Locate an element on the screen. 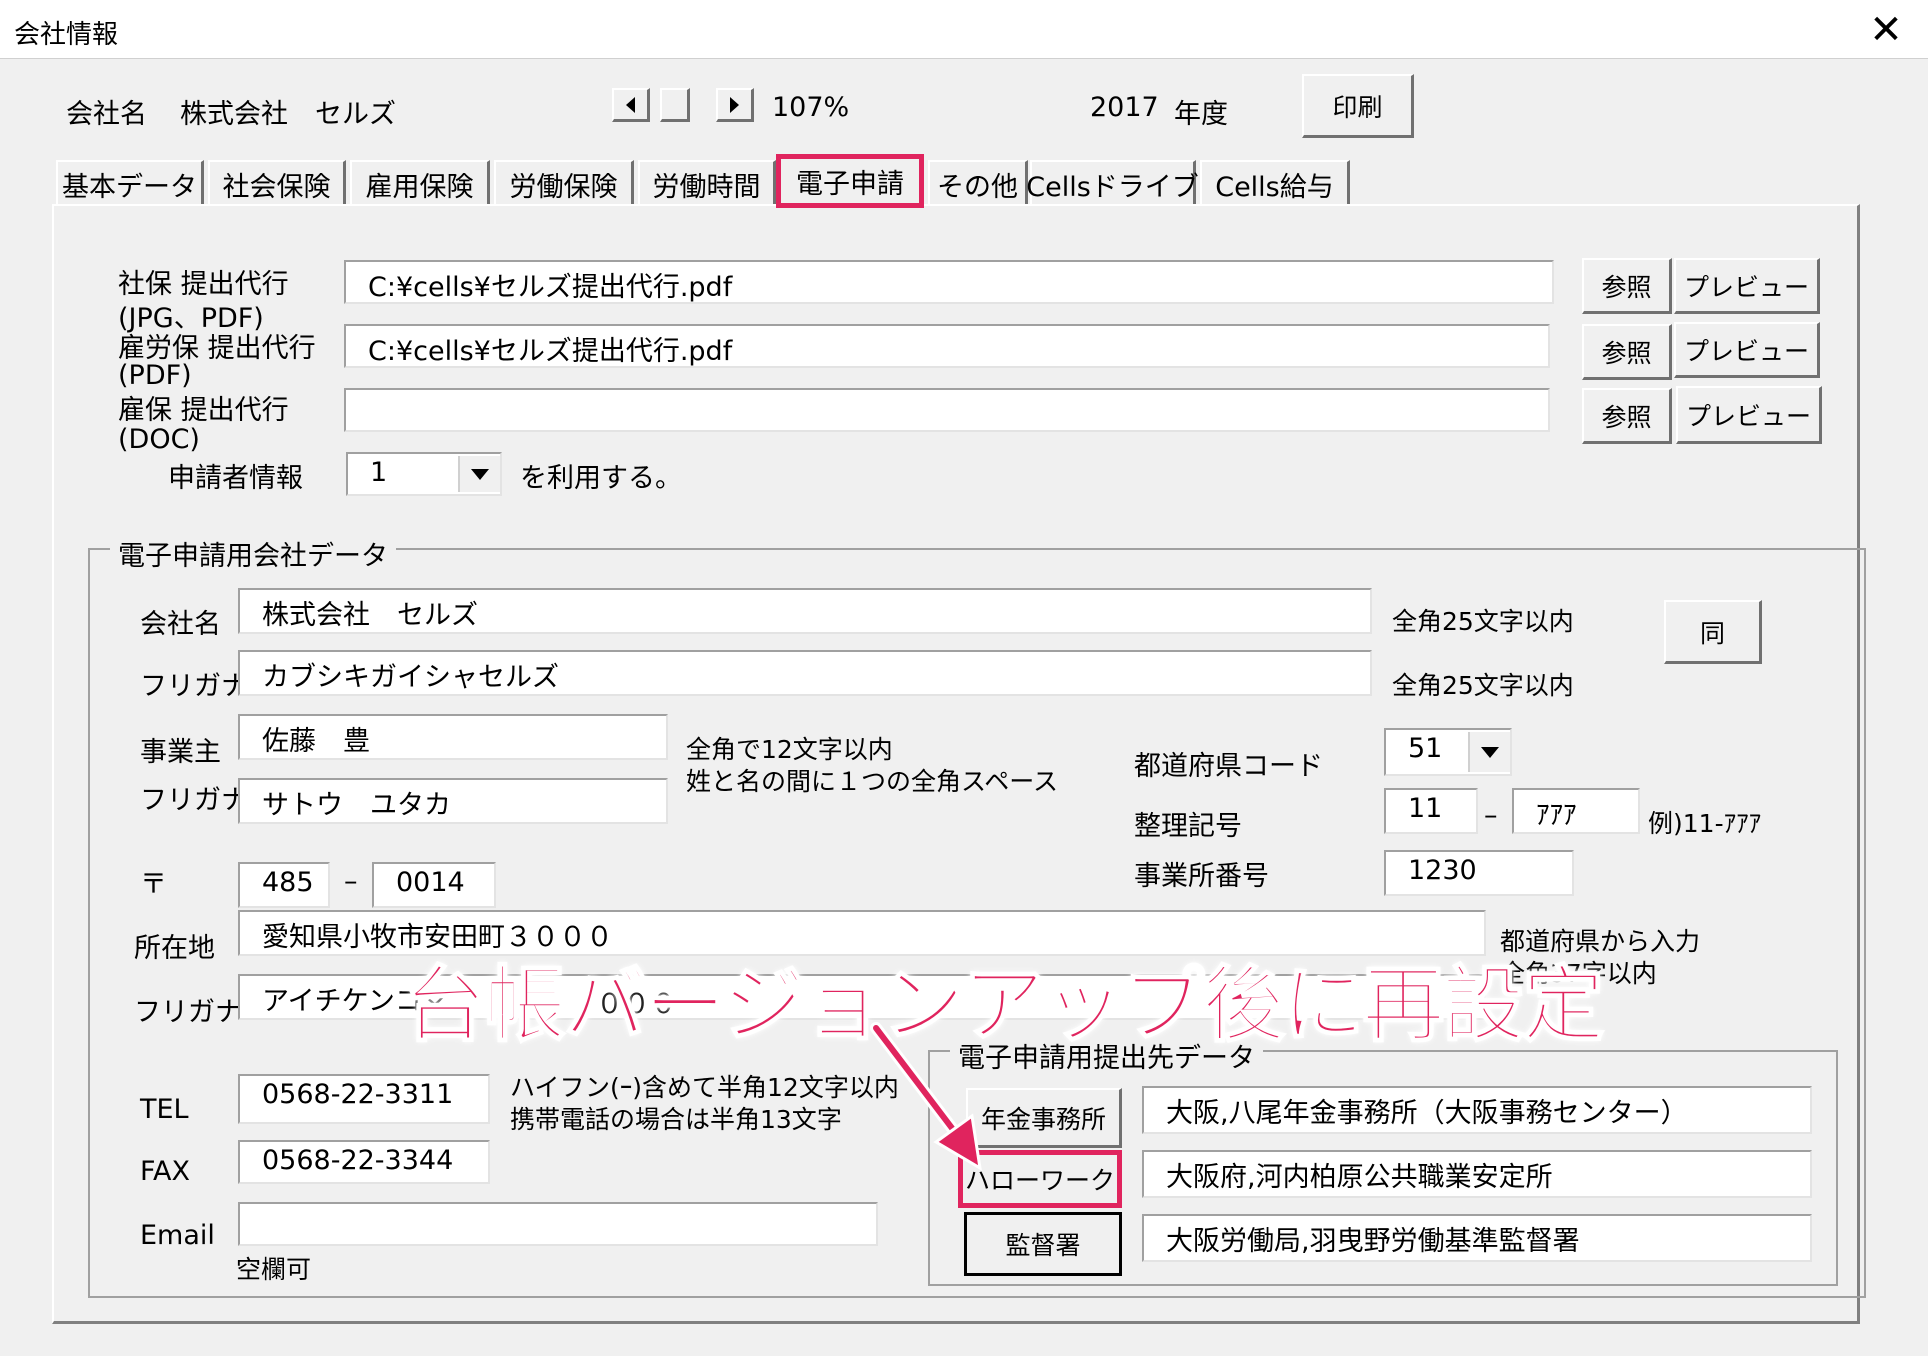  tel-note-1: ハイフン(ｰ)含めて半角12文字以内 is located at coordinates (704, 1087).